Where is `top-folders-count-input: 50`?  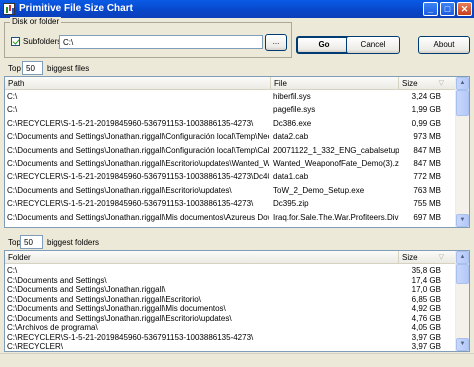
top-folders-count-input: 50 is located at coordinates (31, 242).